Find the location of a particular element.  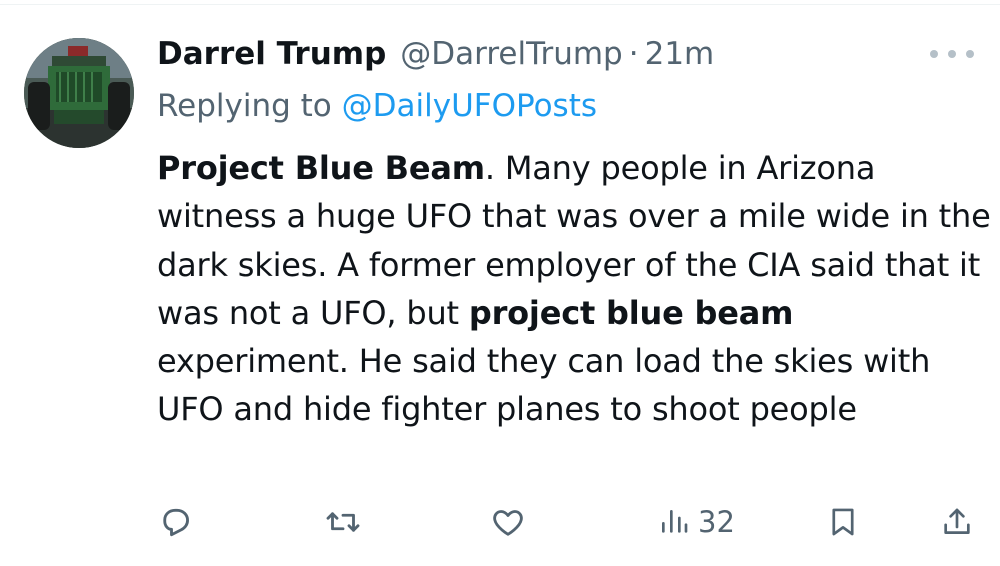

tweet-header: Darrel Trump @DarrelTrump · 21m is located at coordinates (435, 54).